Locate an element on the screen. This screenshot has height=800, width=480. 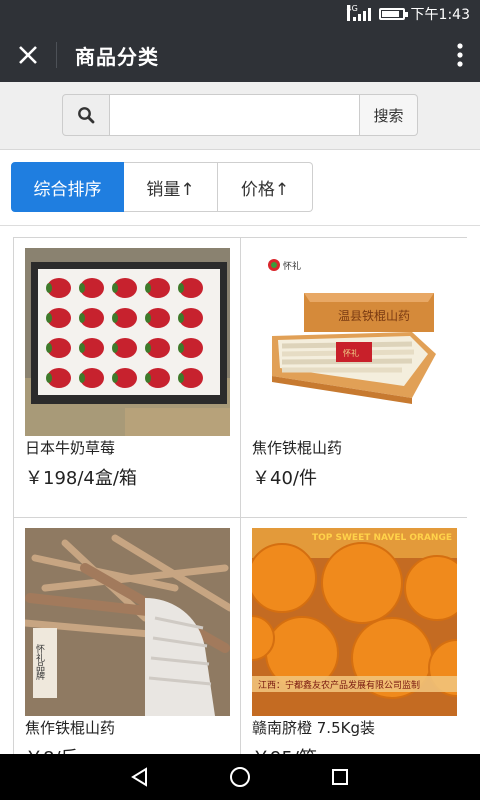
close-icon is located at coordinates (28, 55).